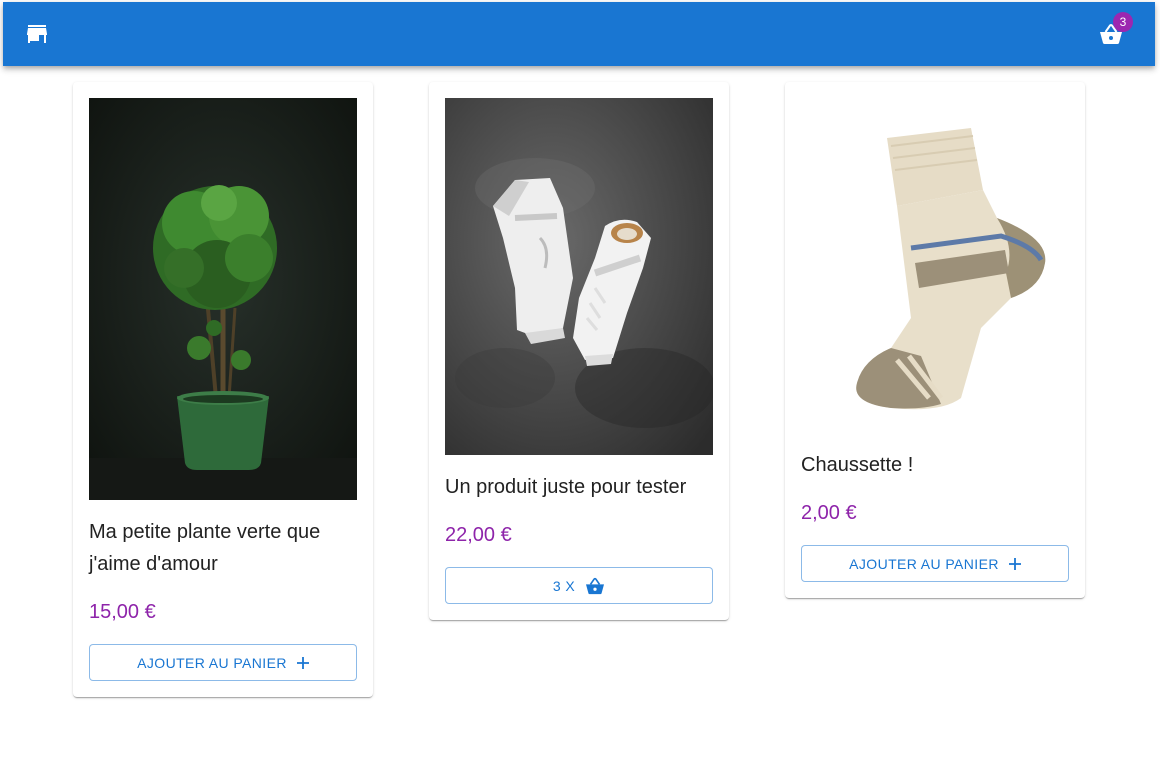 The width and height of the screenshot is (1160, 768). I want to click on product-price: 22,00 €, so click(478, 535).